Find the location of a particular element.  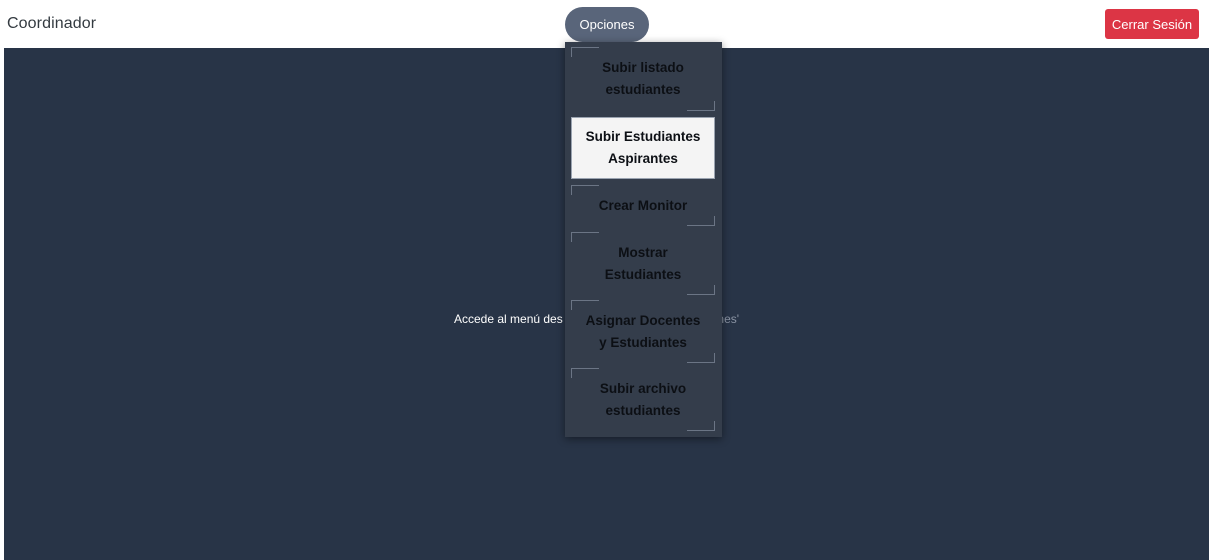

menu-item-show-students: Mostrar Estudiantes is located at coordinates (643, 263).